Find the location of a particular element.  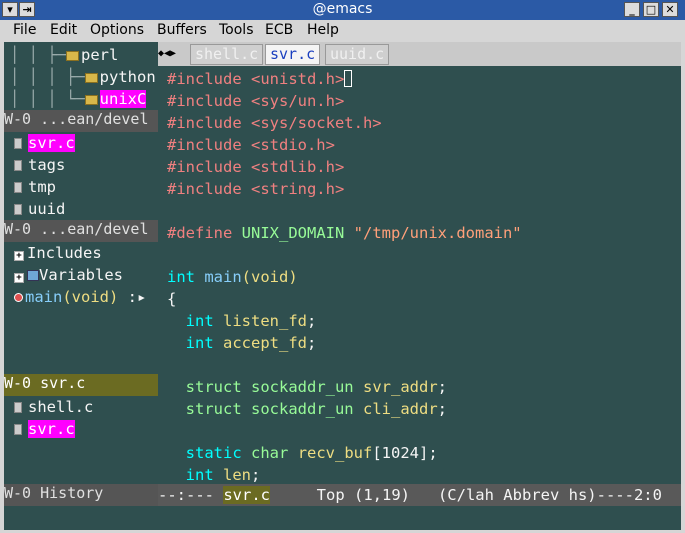

source-item-tmp: tmp is located at coordinates (35, 187).